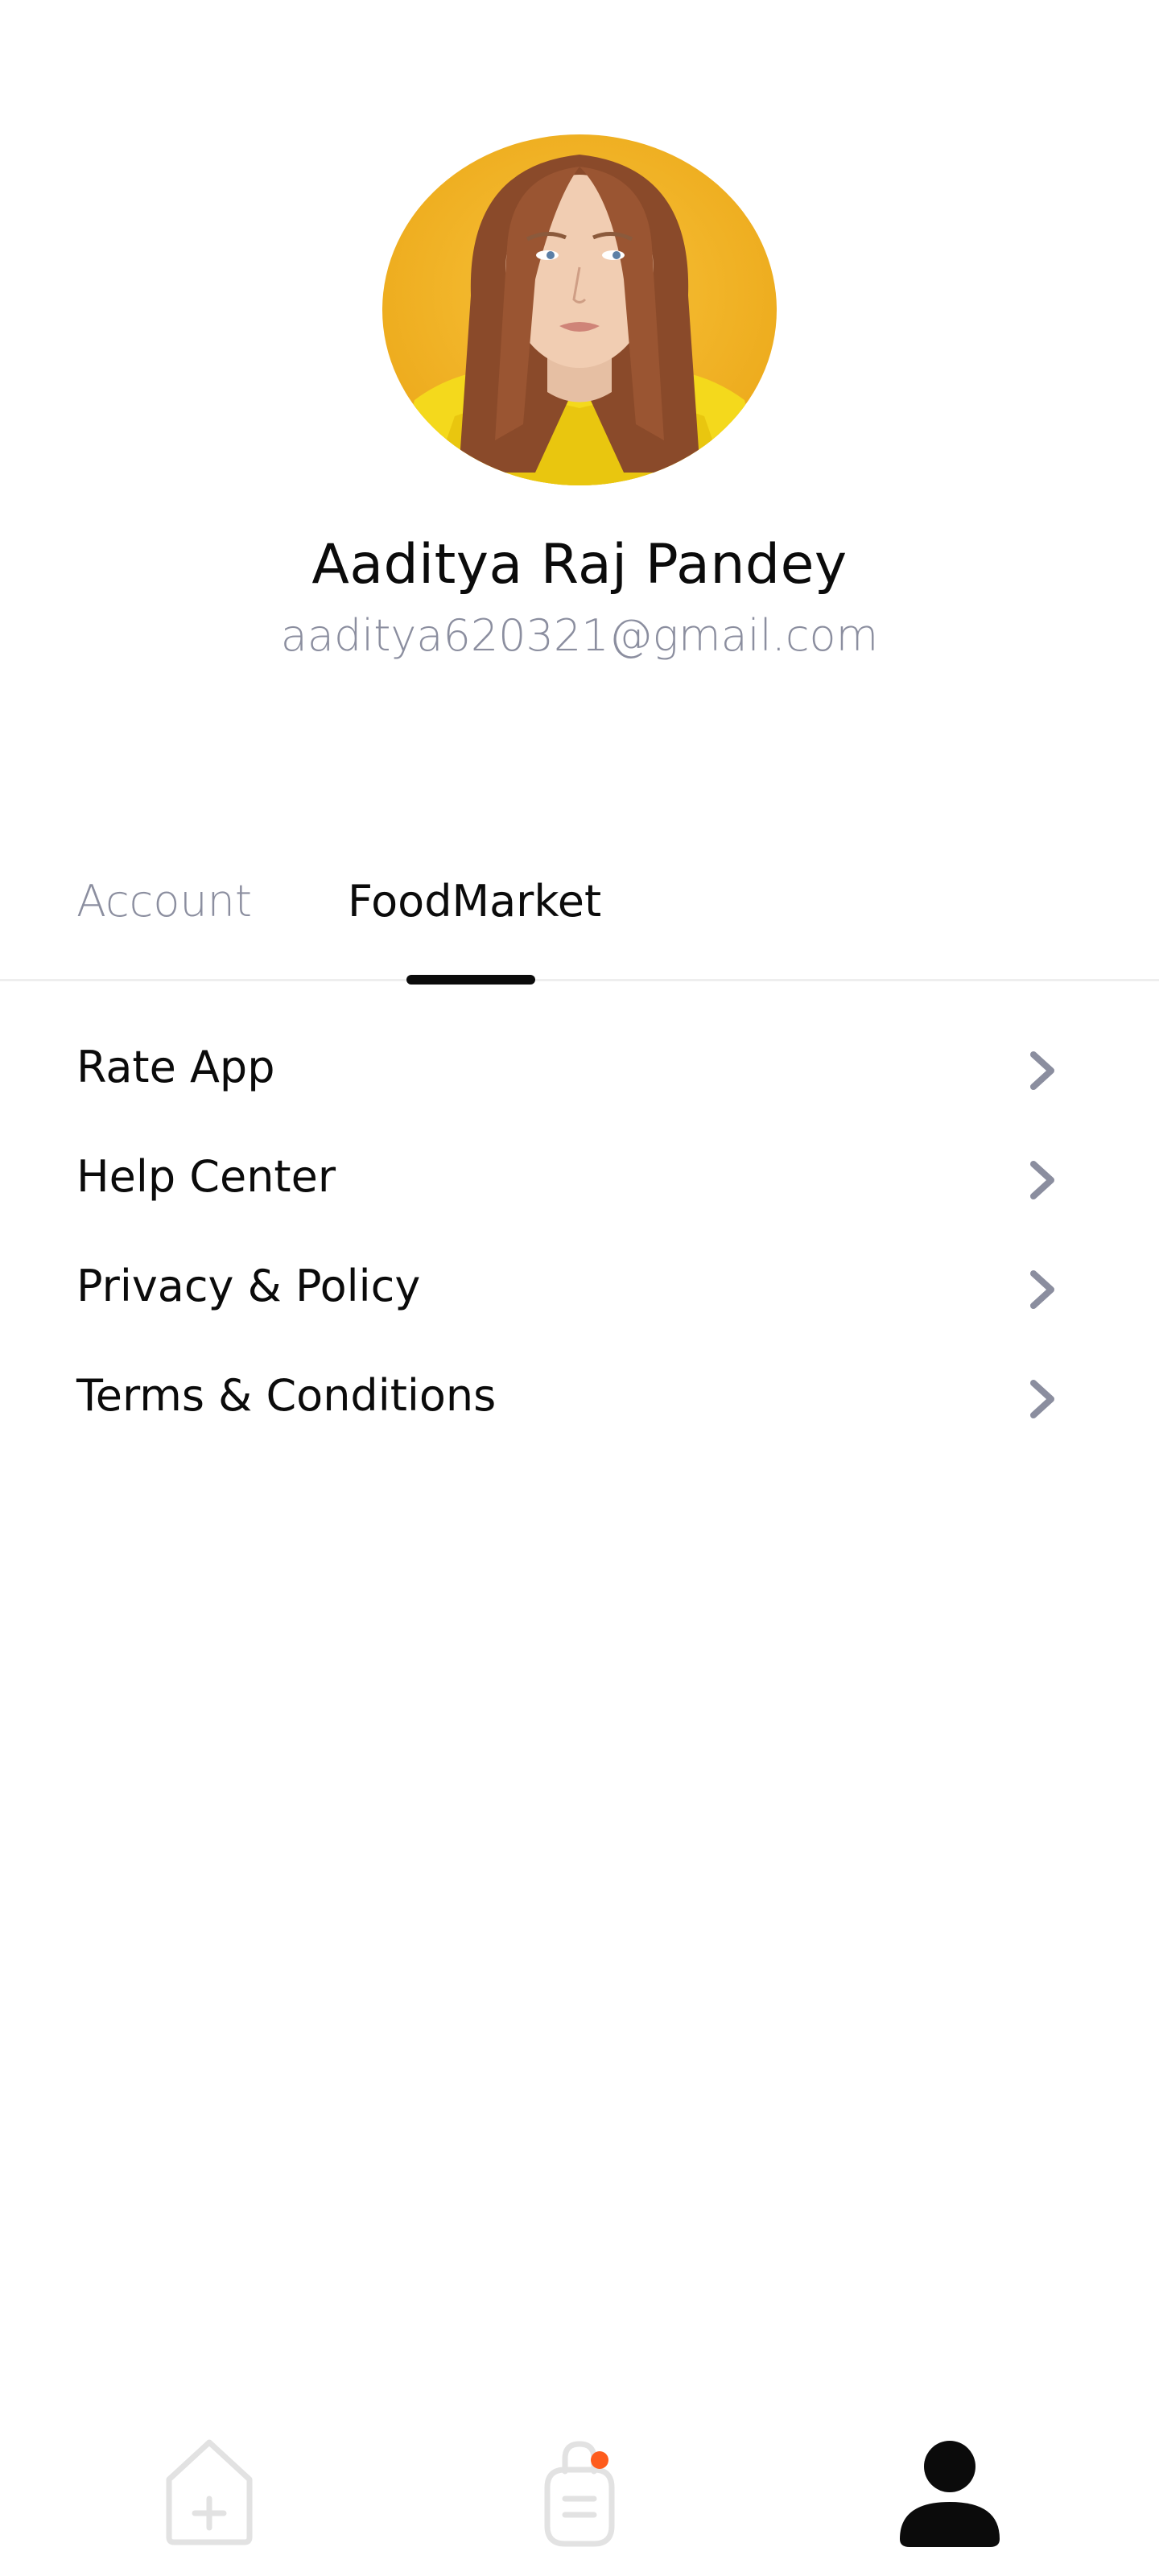  I want to click on nav-orders, so click(579, 2491).